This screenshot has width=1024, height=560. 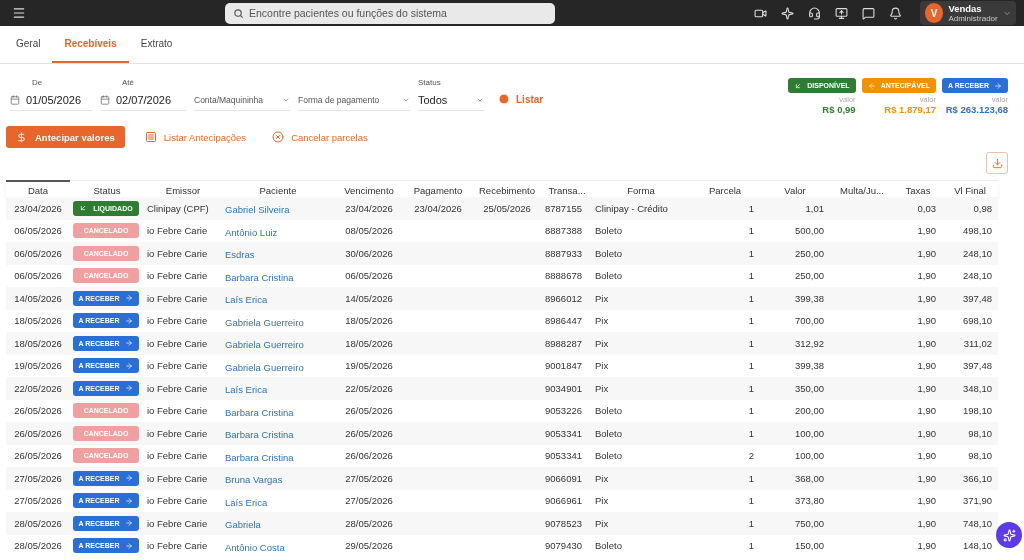 I want to click on headset-icon, so click(x=814, y=13).